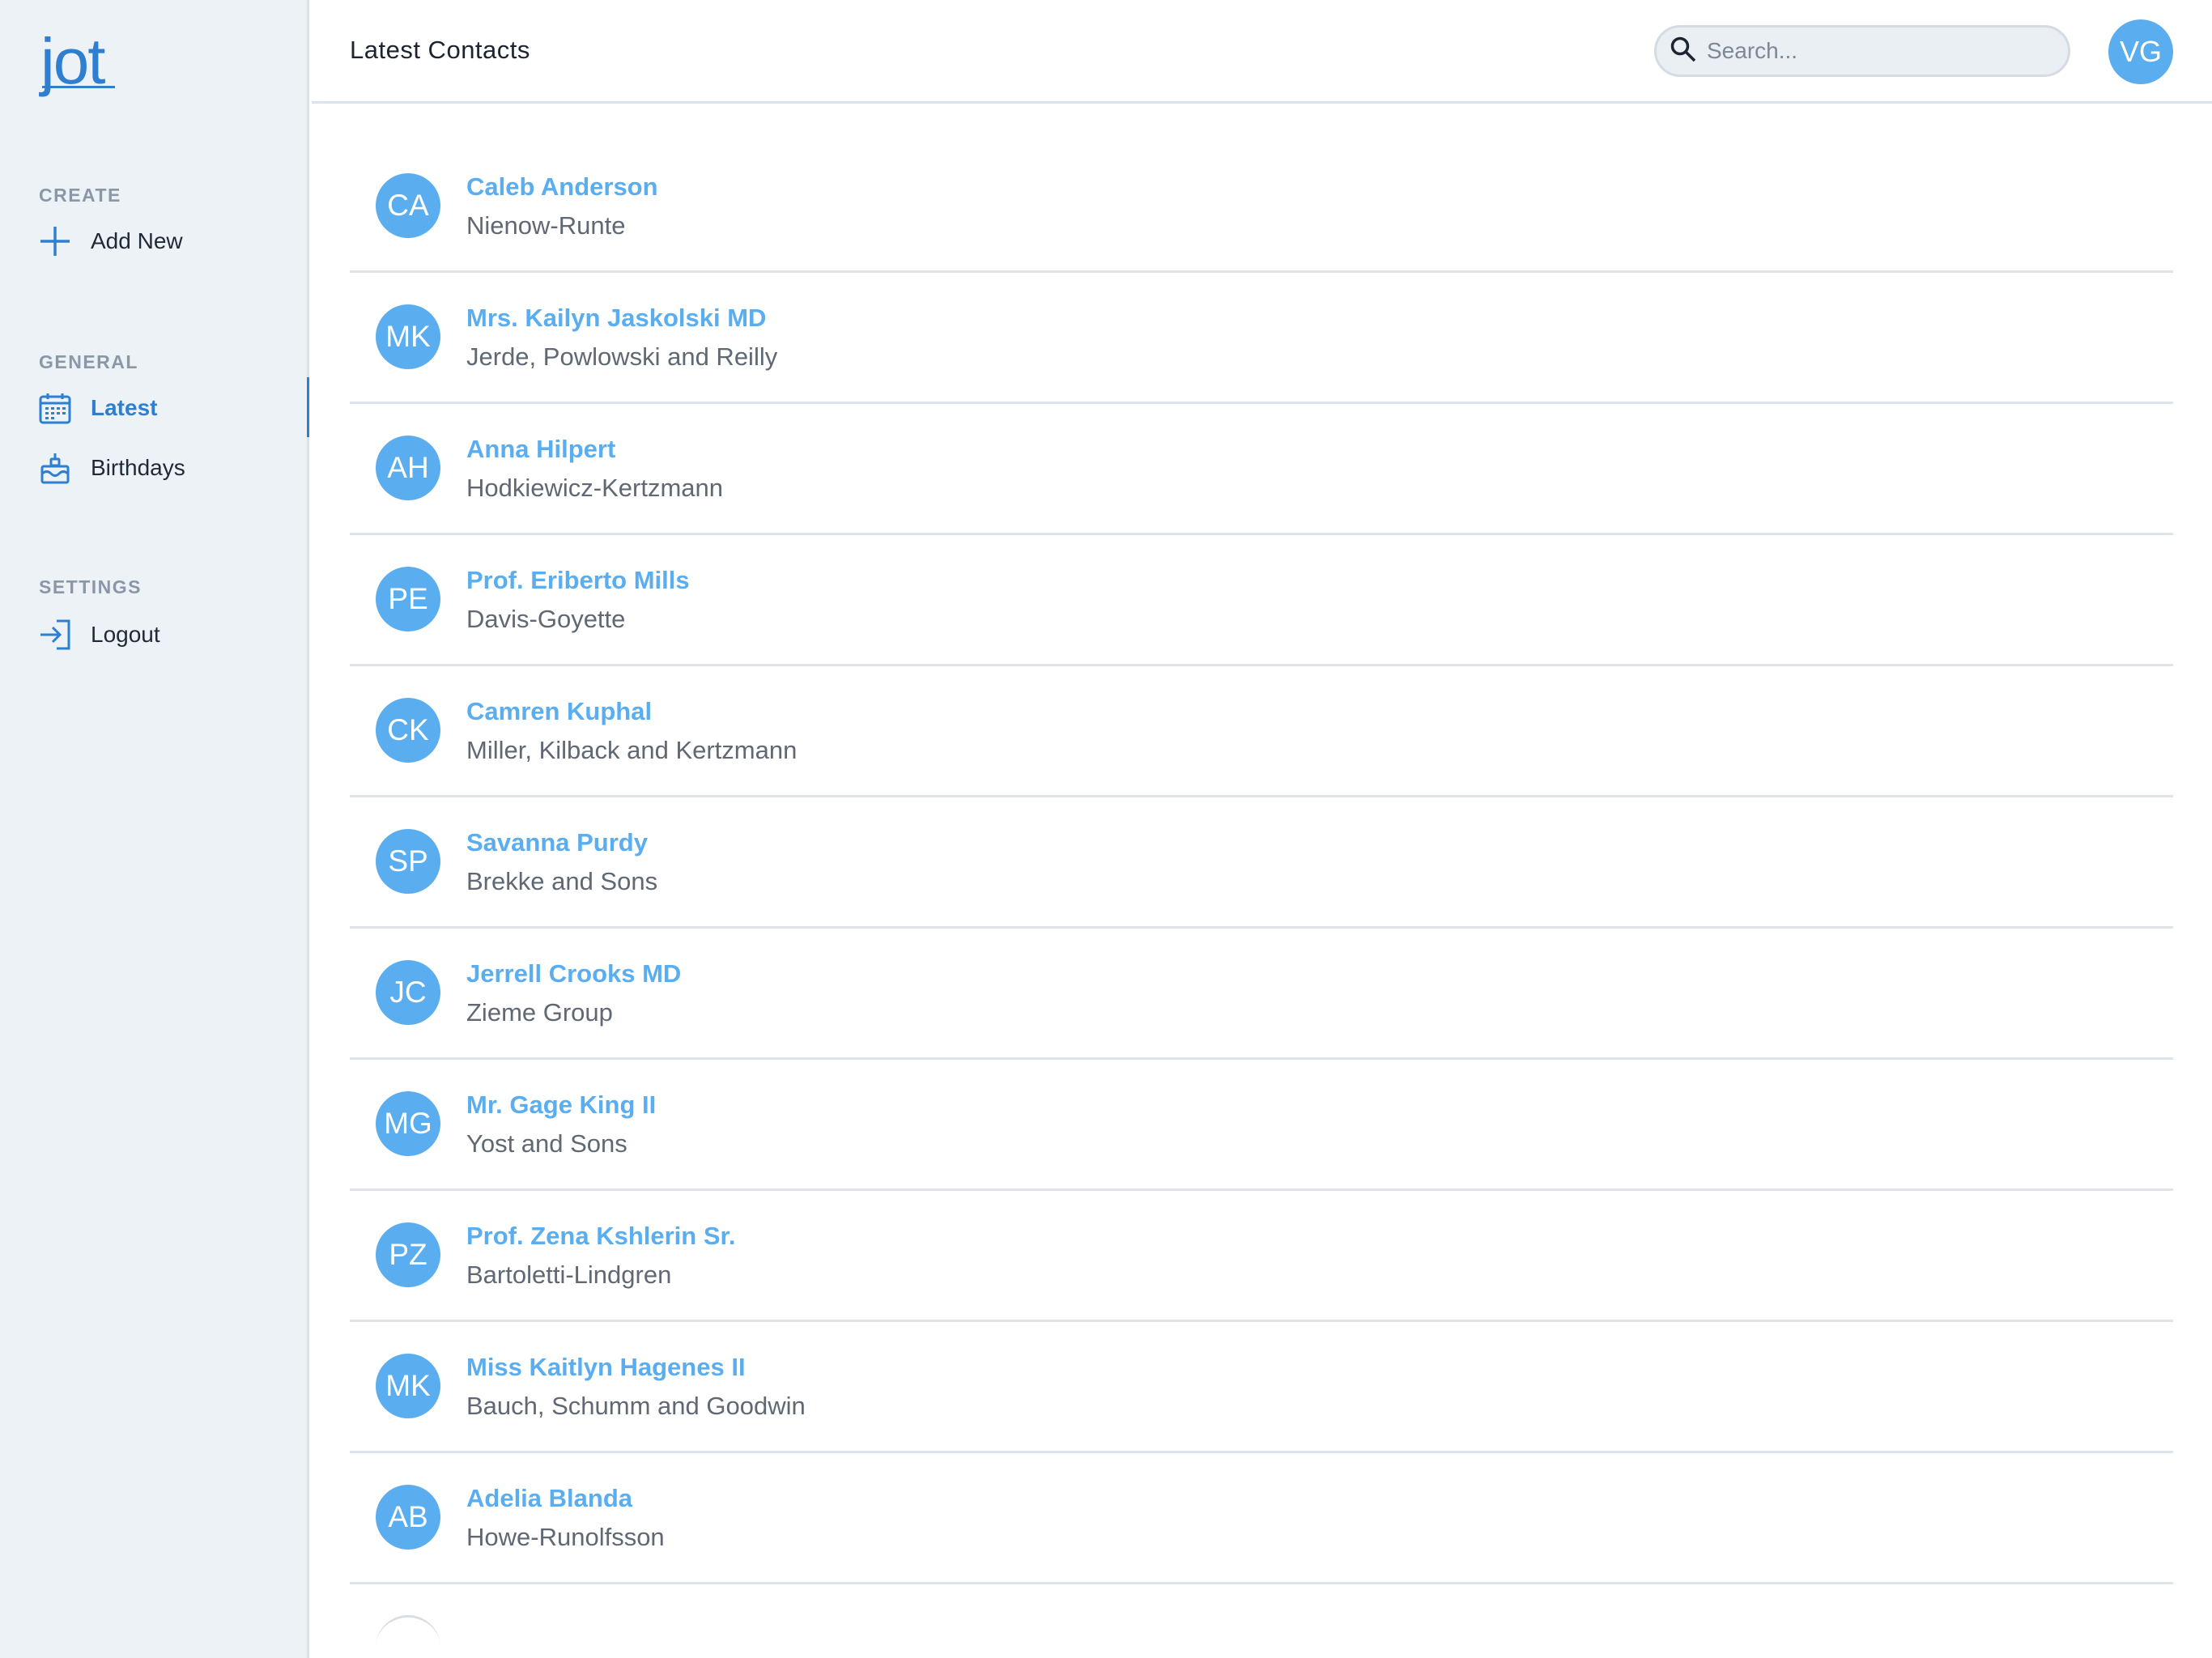  What do you see at coordinates (73, 61) in the screenshot?
I see `logo: jot` at bounding box center [73, 61].